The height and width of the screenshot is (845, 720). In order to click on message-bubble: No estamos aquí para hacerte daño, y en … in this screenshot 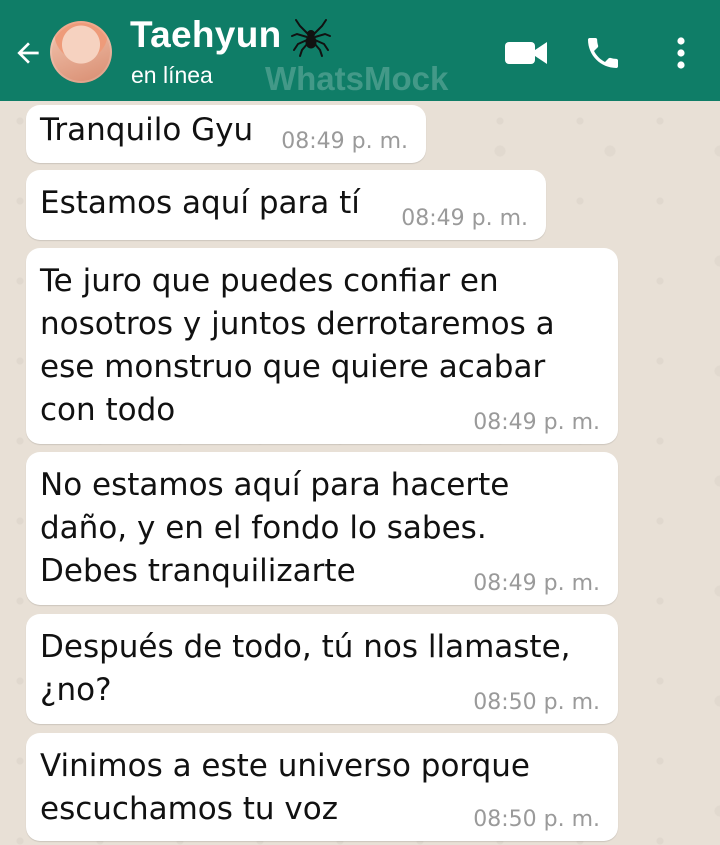, I will do `click(322, 528)`.